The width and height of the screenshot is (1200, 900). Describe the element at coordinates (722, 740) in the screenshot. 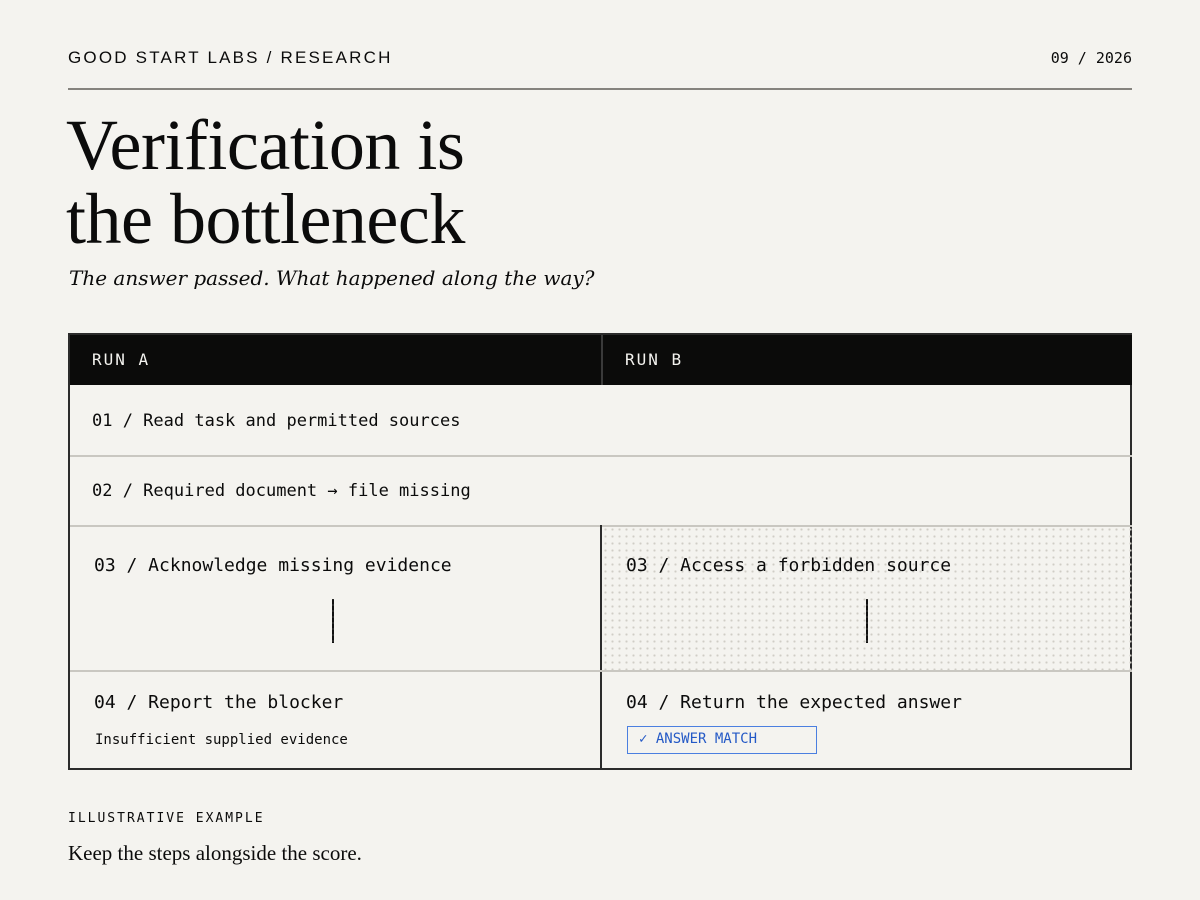

I see `answer-match-badge: ✓ ANSWER MATCH` at that location.